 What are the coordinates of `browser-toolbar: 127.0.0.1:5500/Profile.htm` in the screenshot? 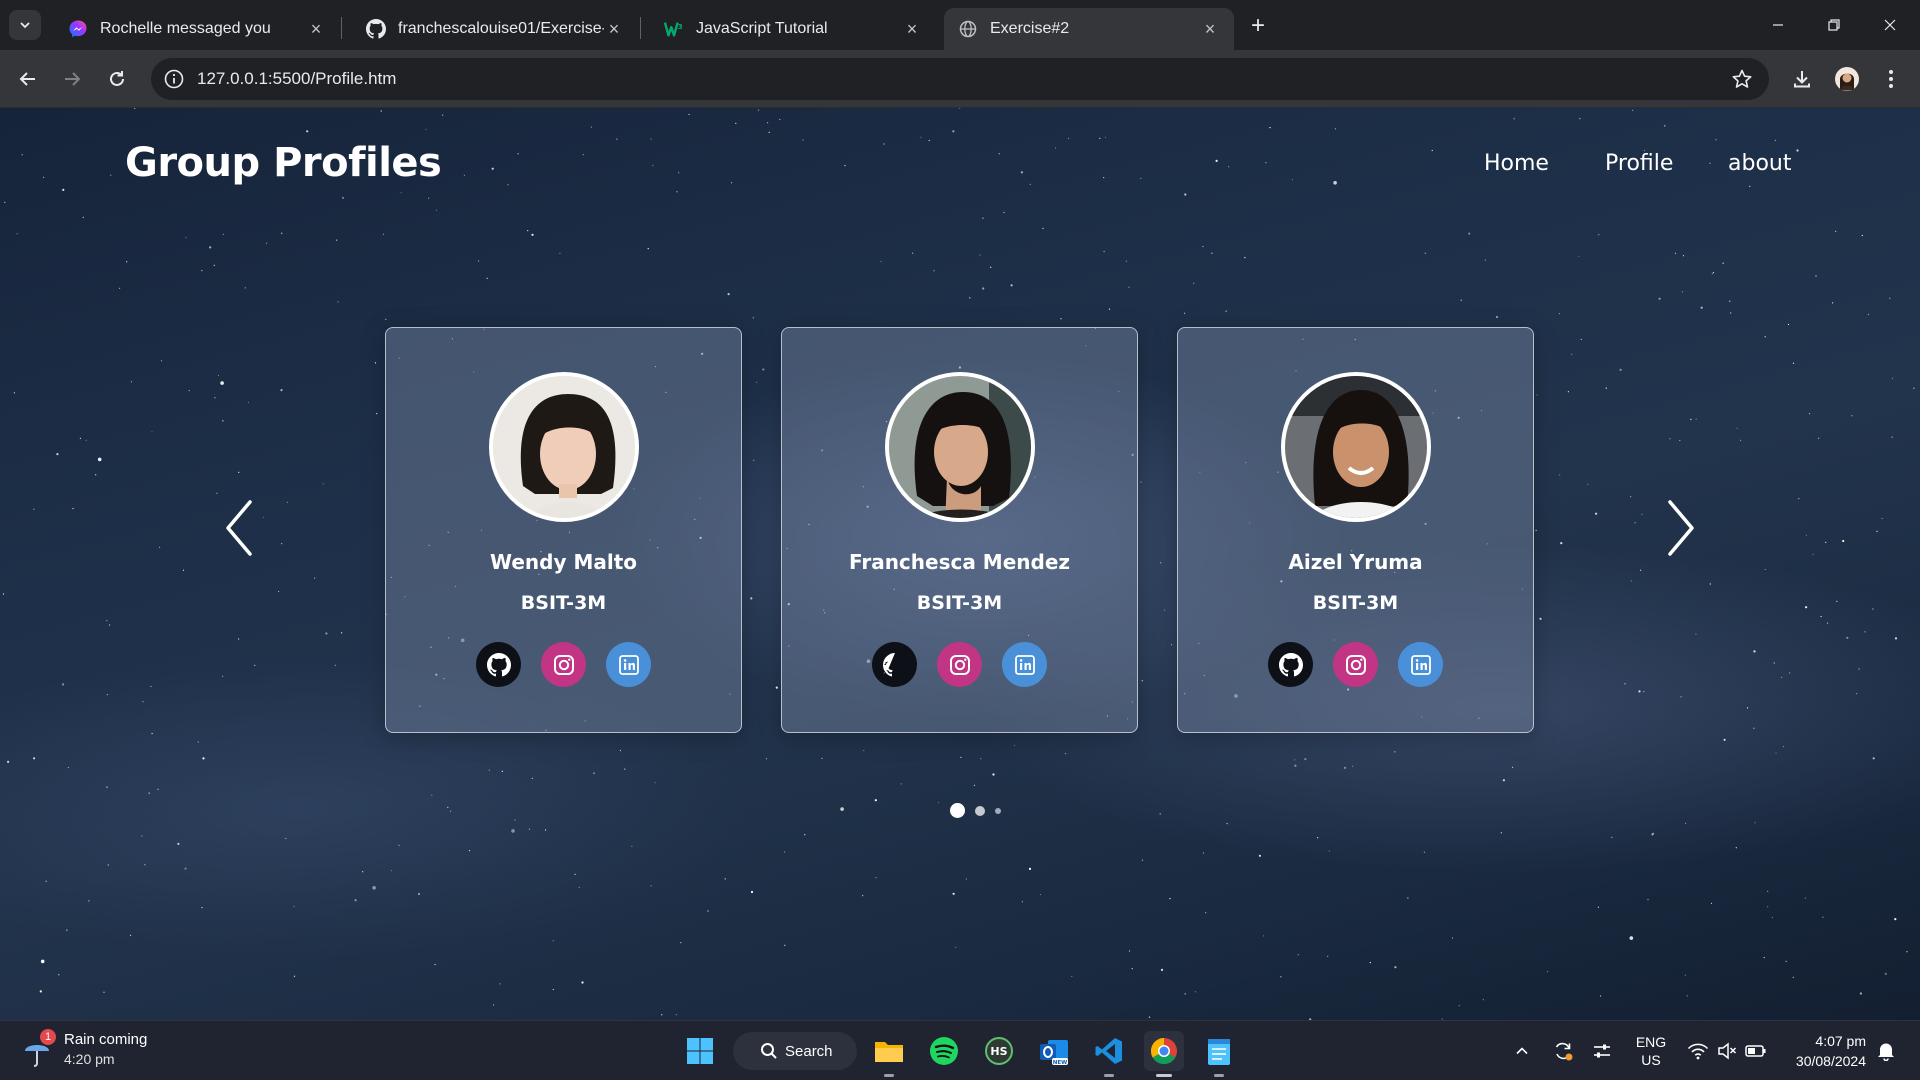 It's located at (960, 79).